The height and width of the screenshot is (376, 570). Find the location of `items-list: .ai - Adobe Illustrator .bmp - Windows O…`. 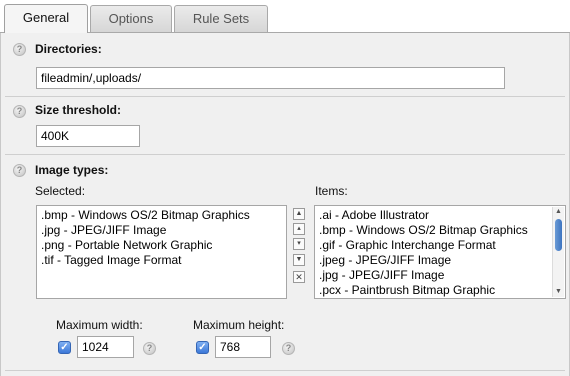

items-list: .ai - Adobe Illustrator .bmp - Windows O… is located at coordinates (440, 252).